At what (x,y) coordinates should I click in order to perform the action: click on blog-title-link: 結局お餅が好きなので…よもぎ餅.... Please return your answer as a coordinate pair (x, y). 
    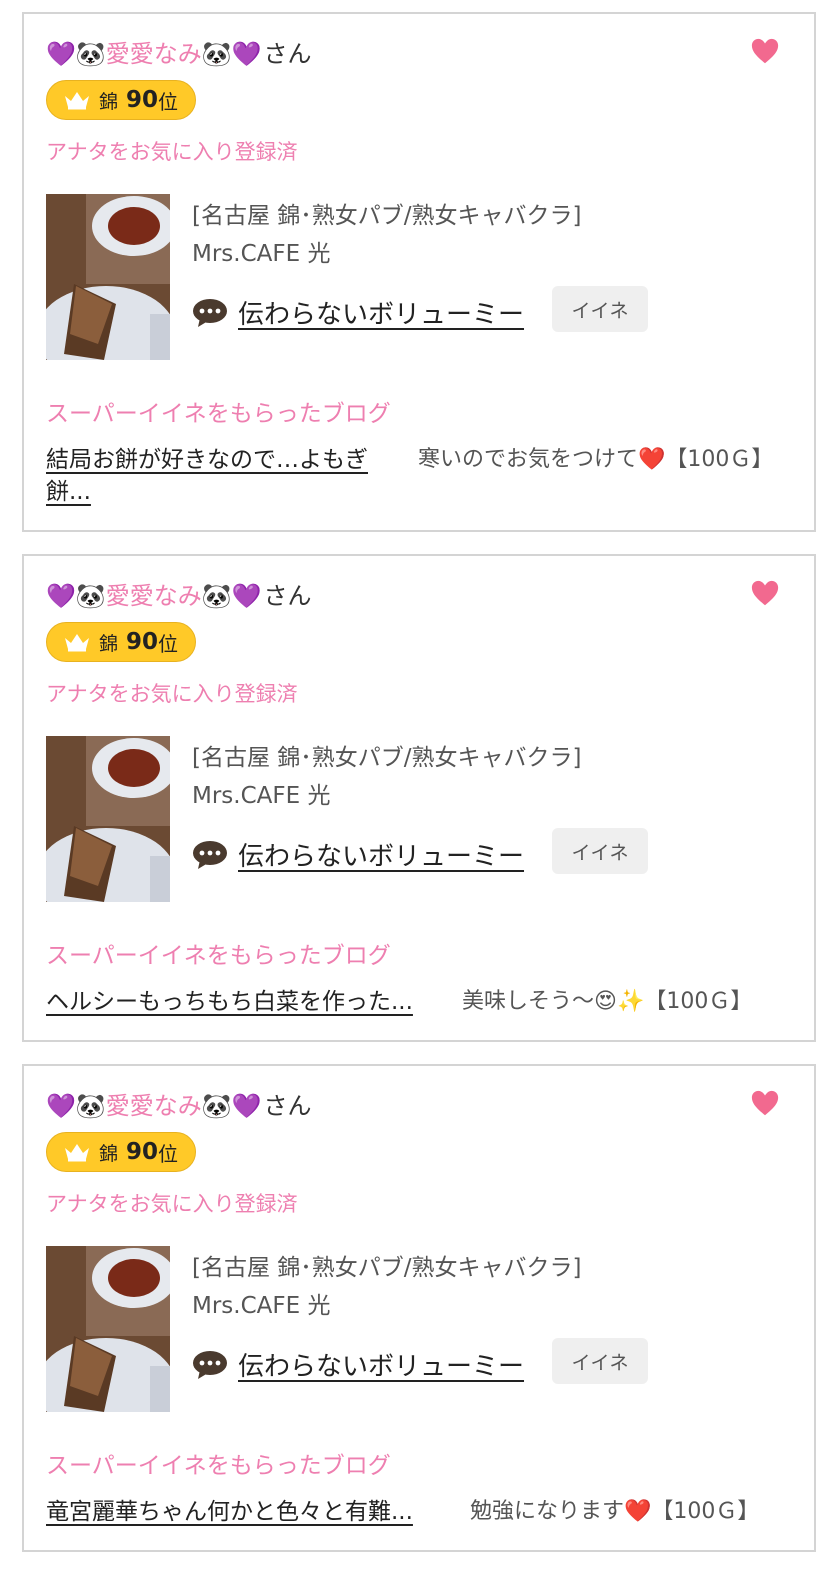
    Looking at the image, I should click on (226, 476).